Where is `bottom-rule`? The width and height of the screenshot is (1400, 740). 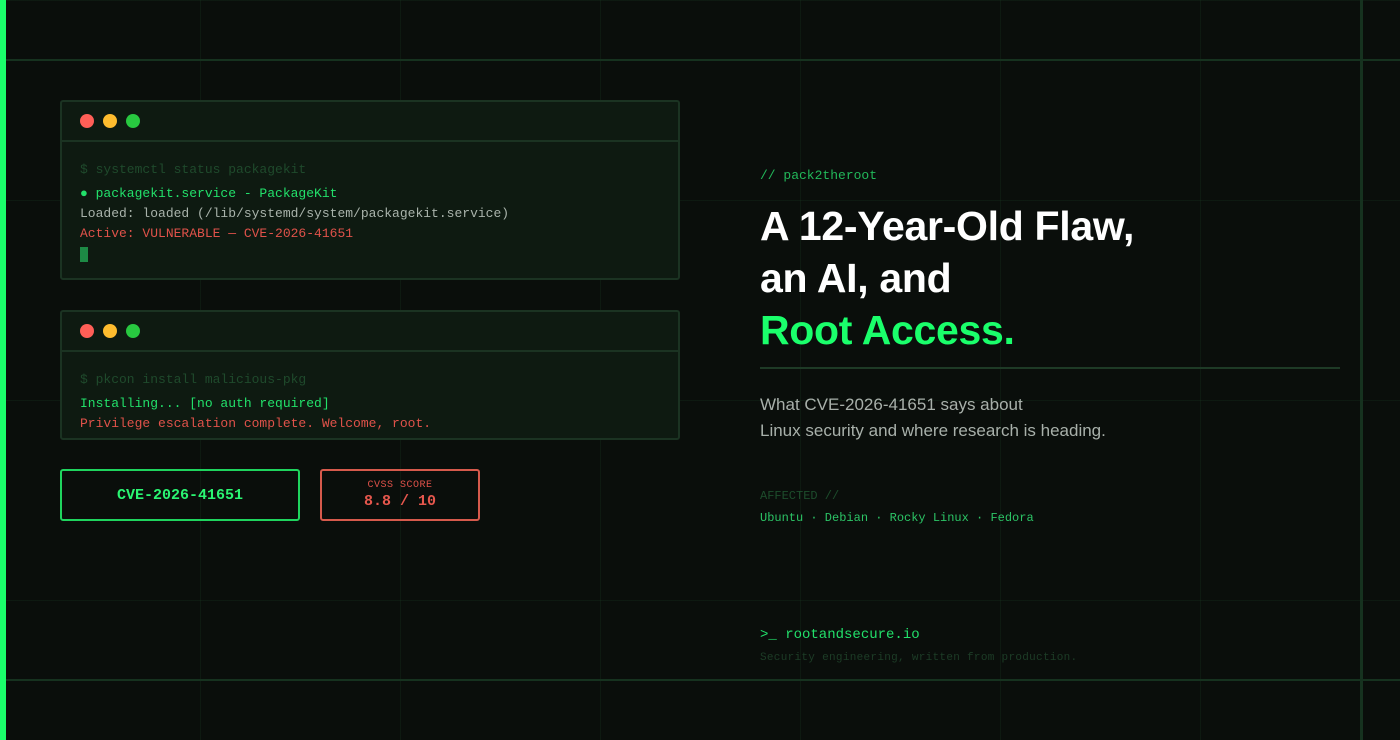
bottom-rule is located at coordinates (703, 680).